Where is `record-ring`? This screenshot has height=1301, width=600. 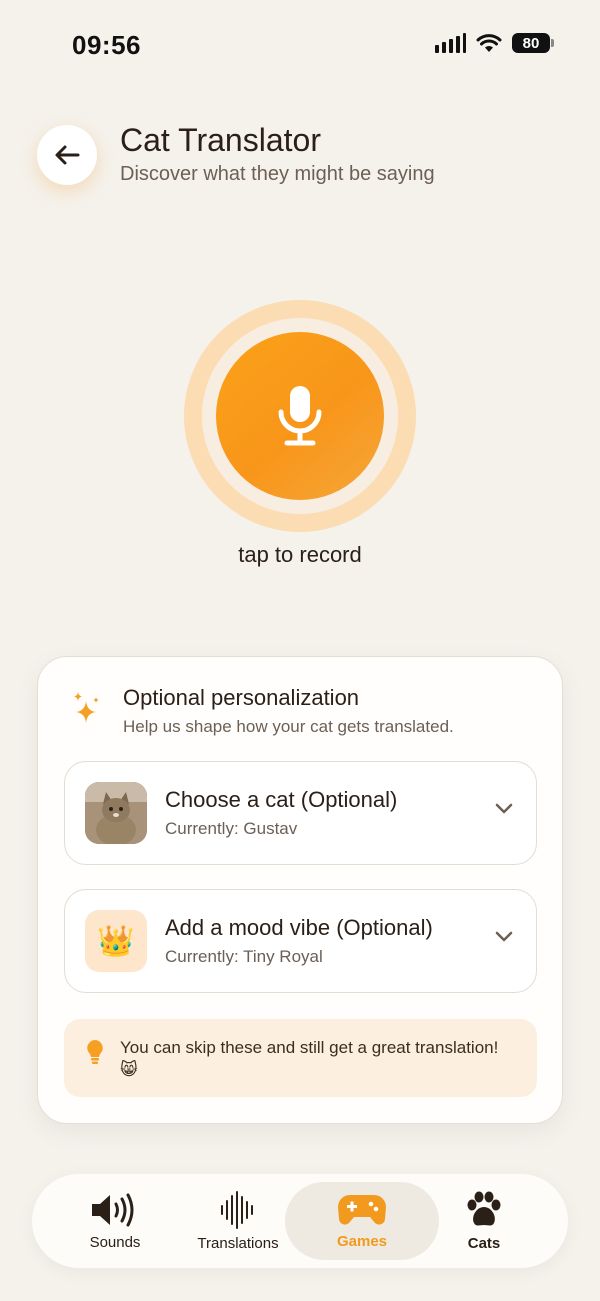 record-ring is located at coordinates (300, 416).